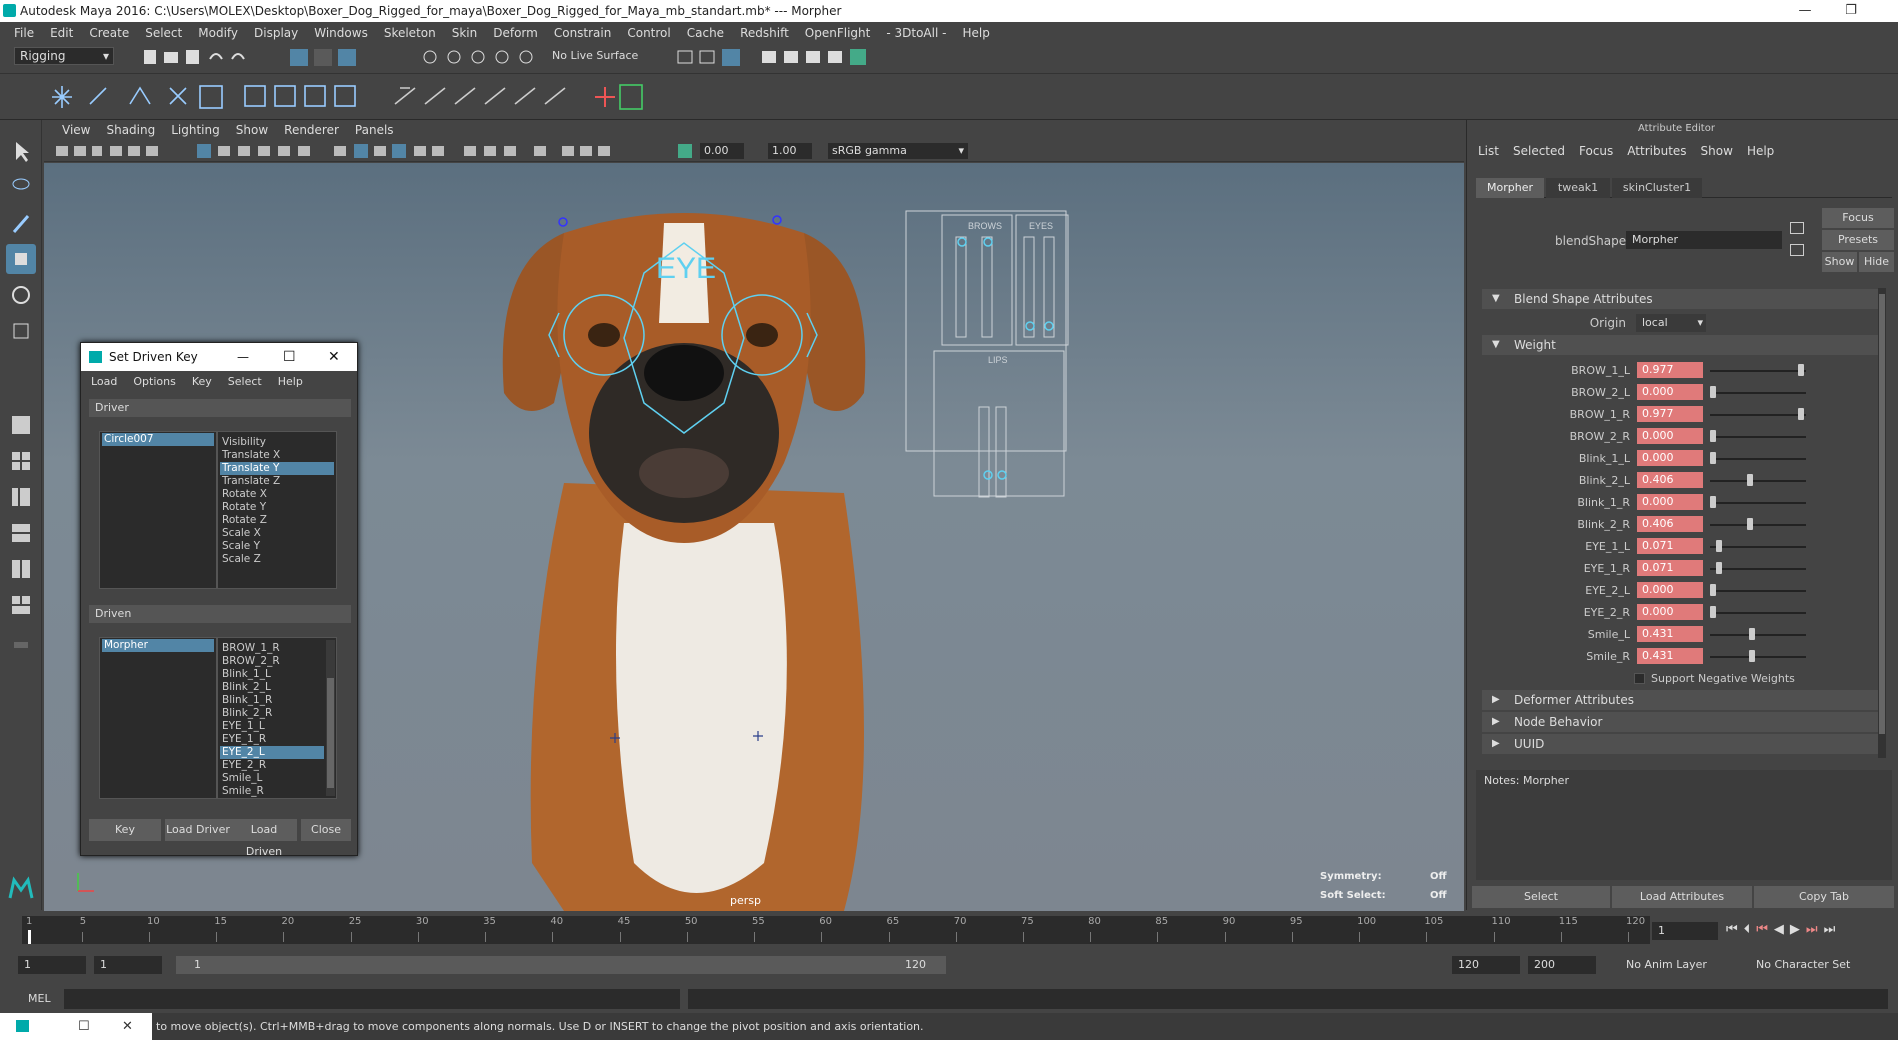  Describe the element at coordinates (330, 733) in the screenshot. I see `driven-scrollbar-thumb` at that location.